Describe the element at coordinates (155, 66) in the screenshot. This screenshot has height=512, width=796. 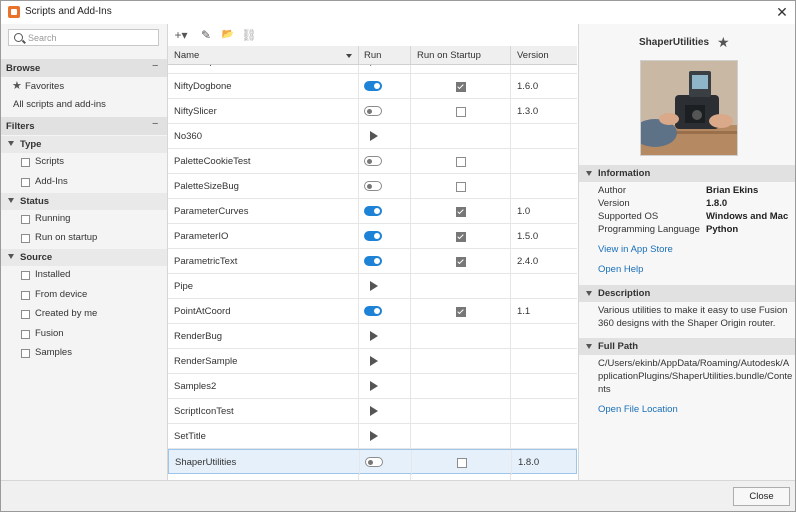
I see `collapse-browse-icon: −` at that location.